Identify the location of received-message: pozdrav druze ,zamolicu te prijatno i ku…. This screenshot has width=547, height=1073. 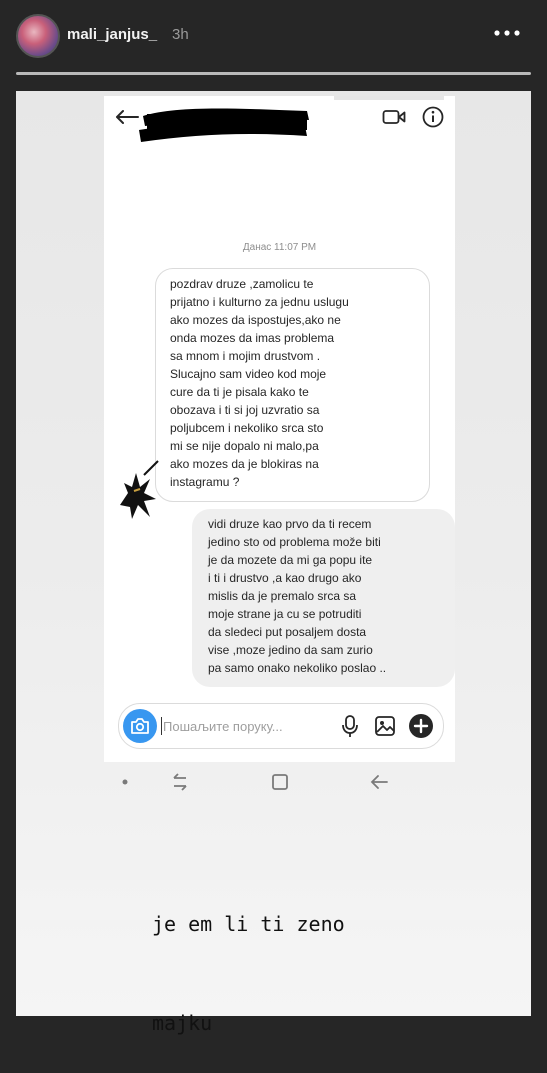
(292, 385).